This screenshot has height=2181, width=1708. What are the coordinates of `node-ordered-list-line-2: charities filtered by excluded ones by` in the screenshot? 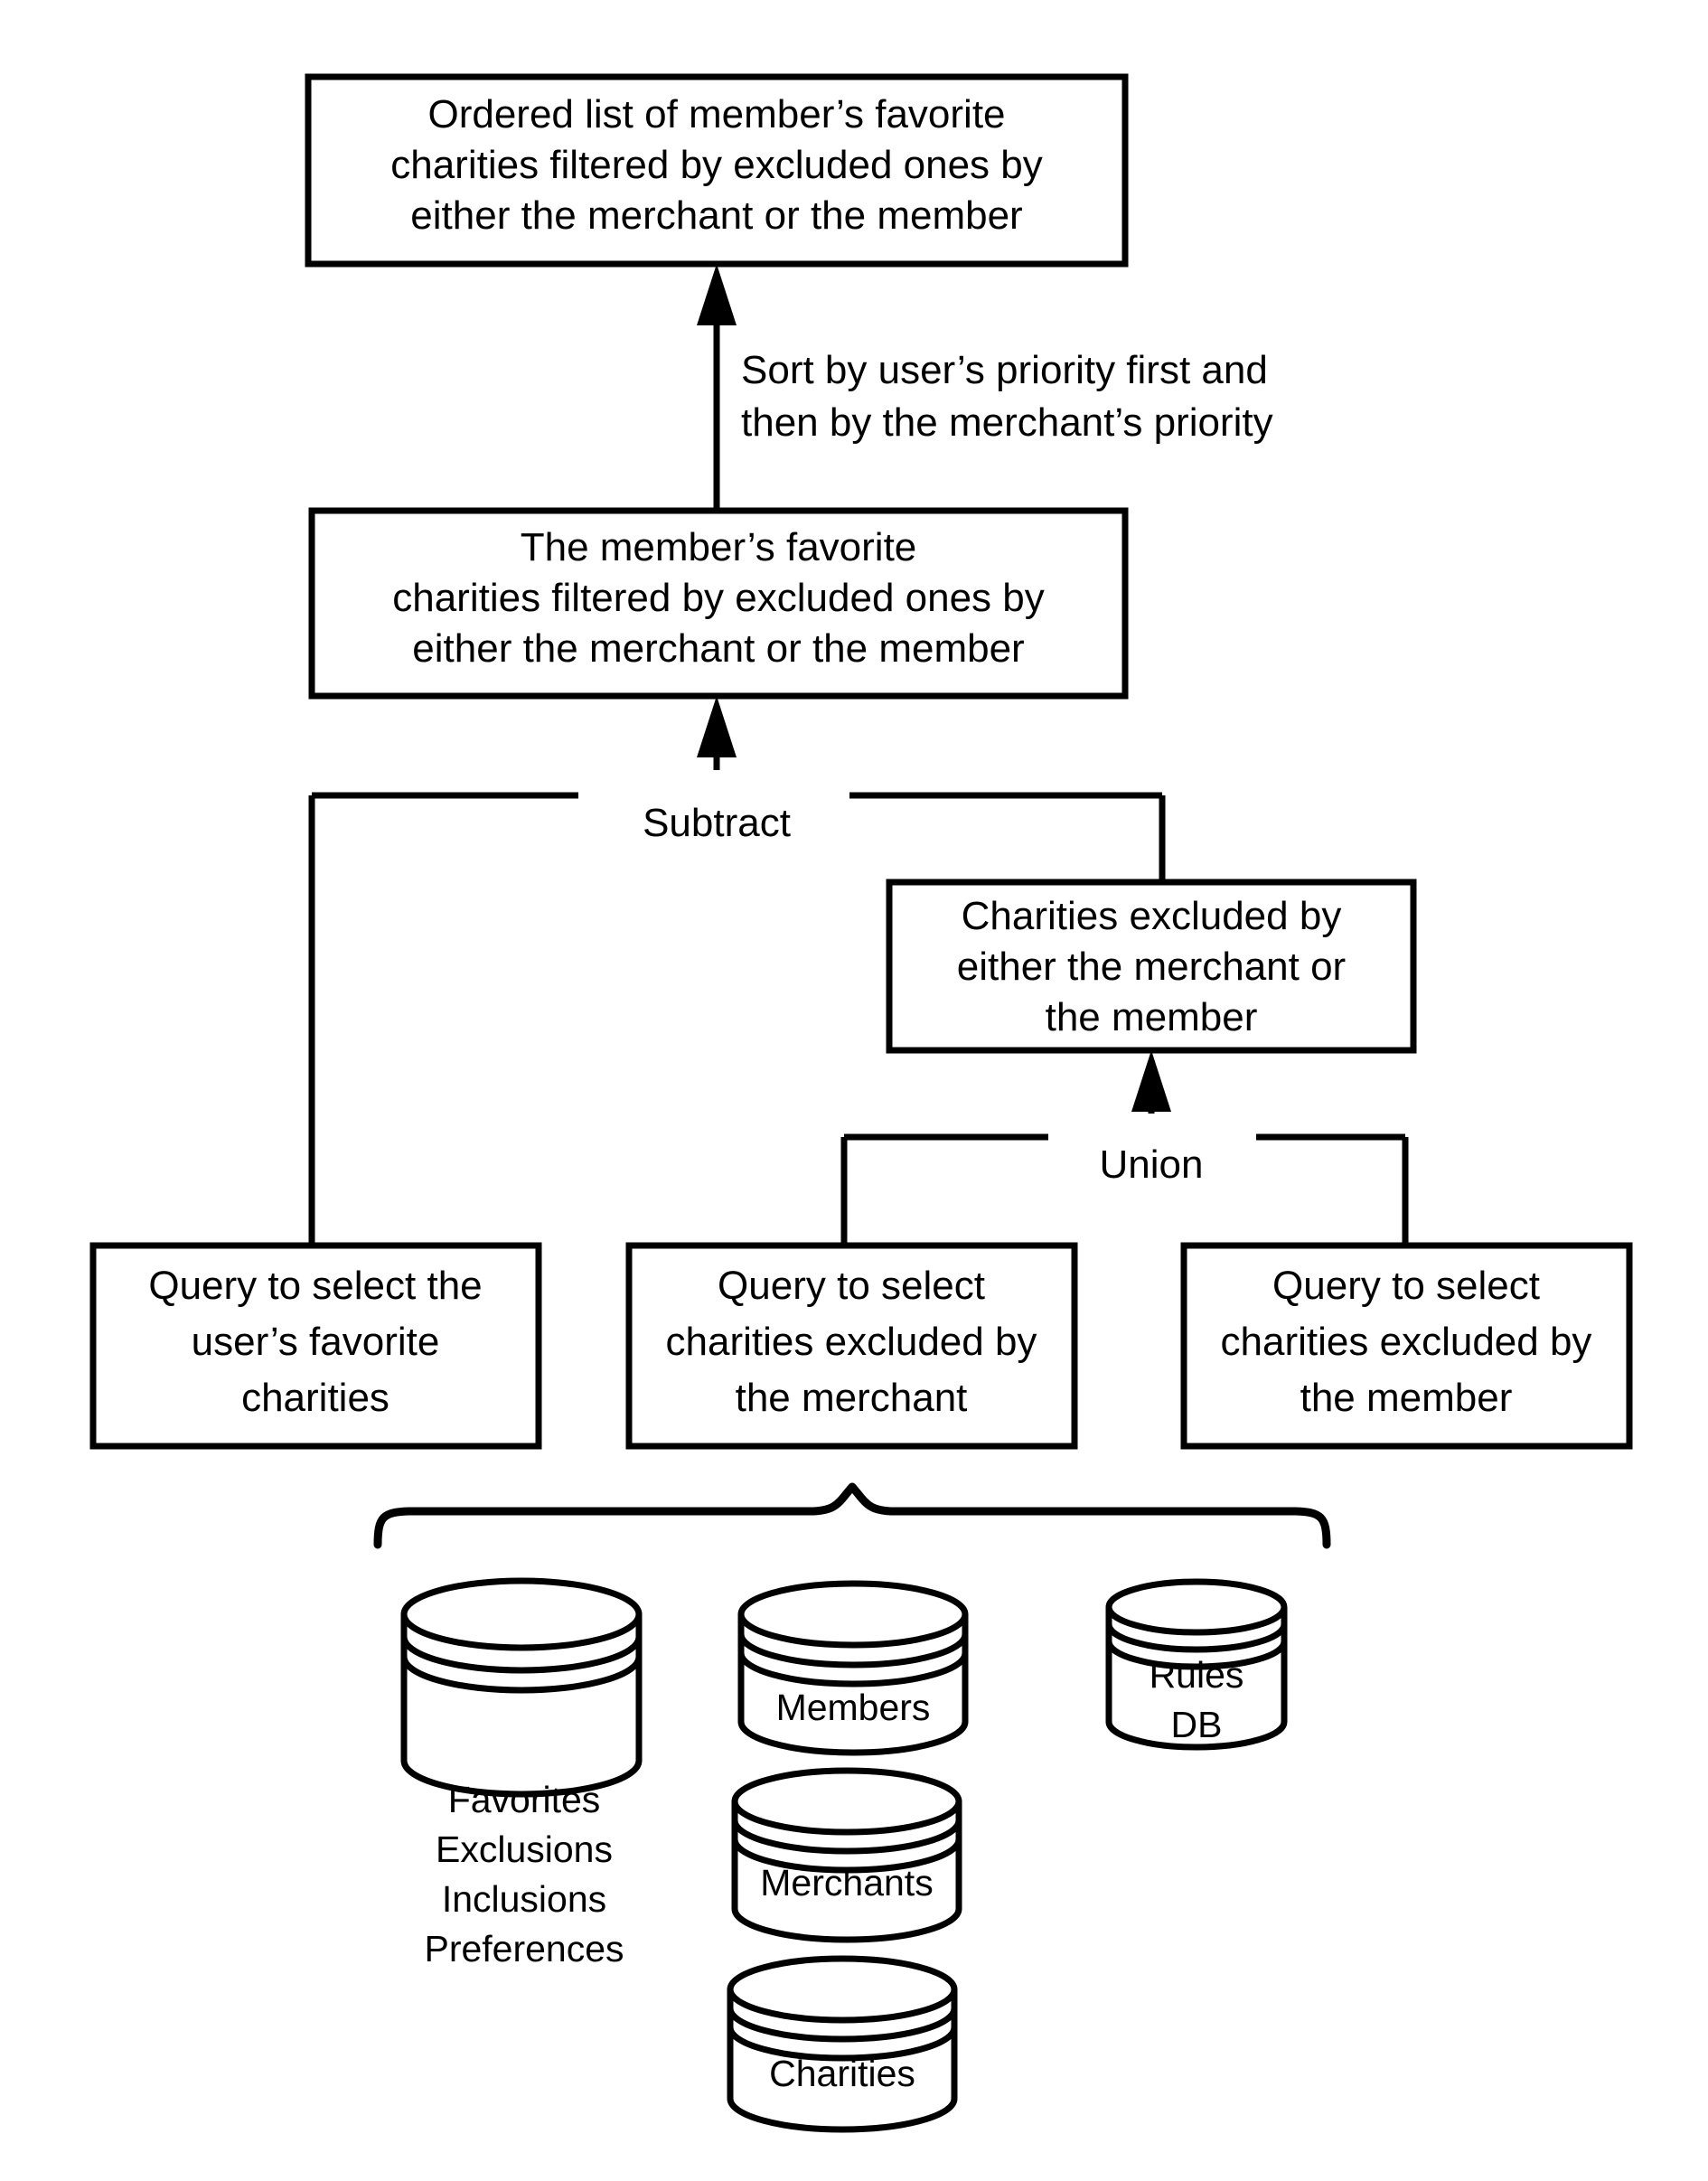 It's located at (716, 165).